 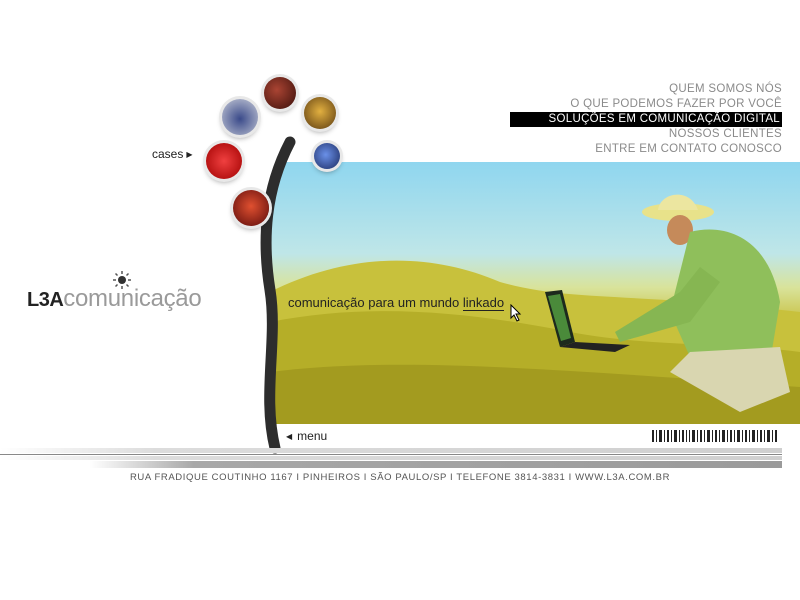 I want to click on nav-item-quem-somos: QUEM SOMOS NÓS, so click(x=642, y=89).